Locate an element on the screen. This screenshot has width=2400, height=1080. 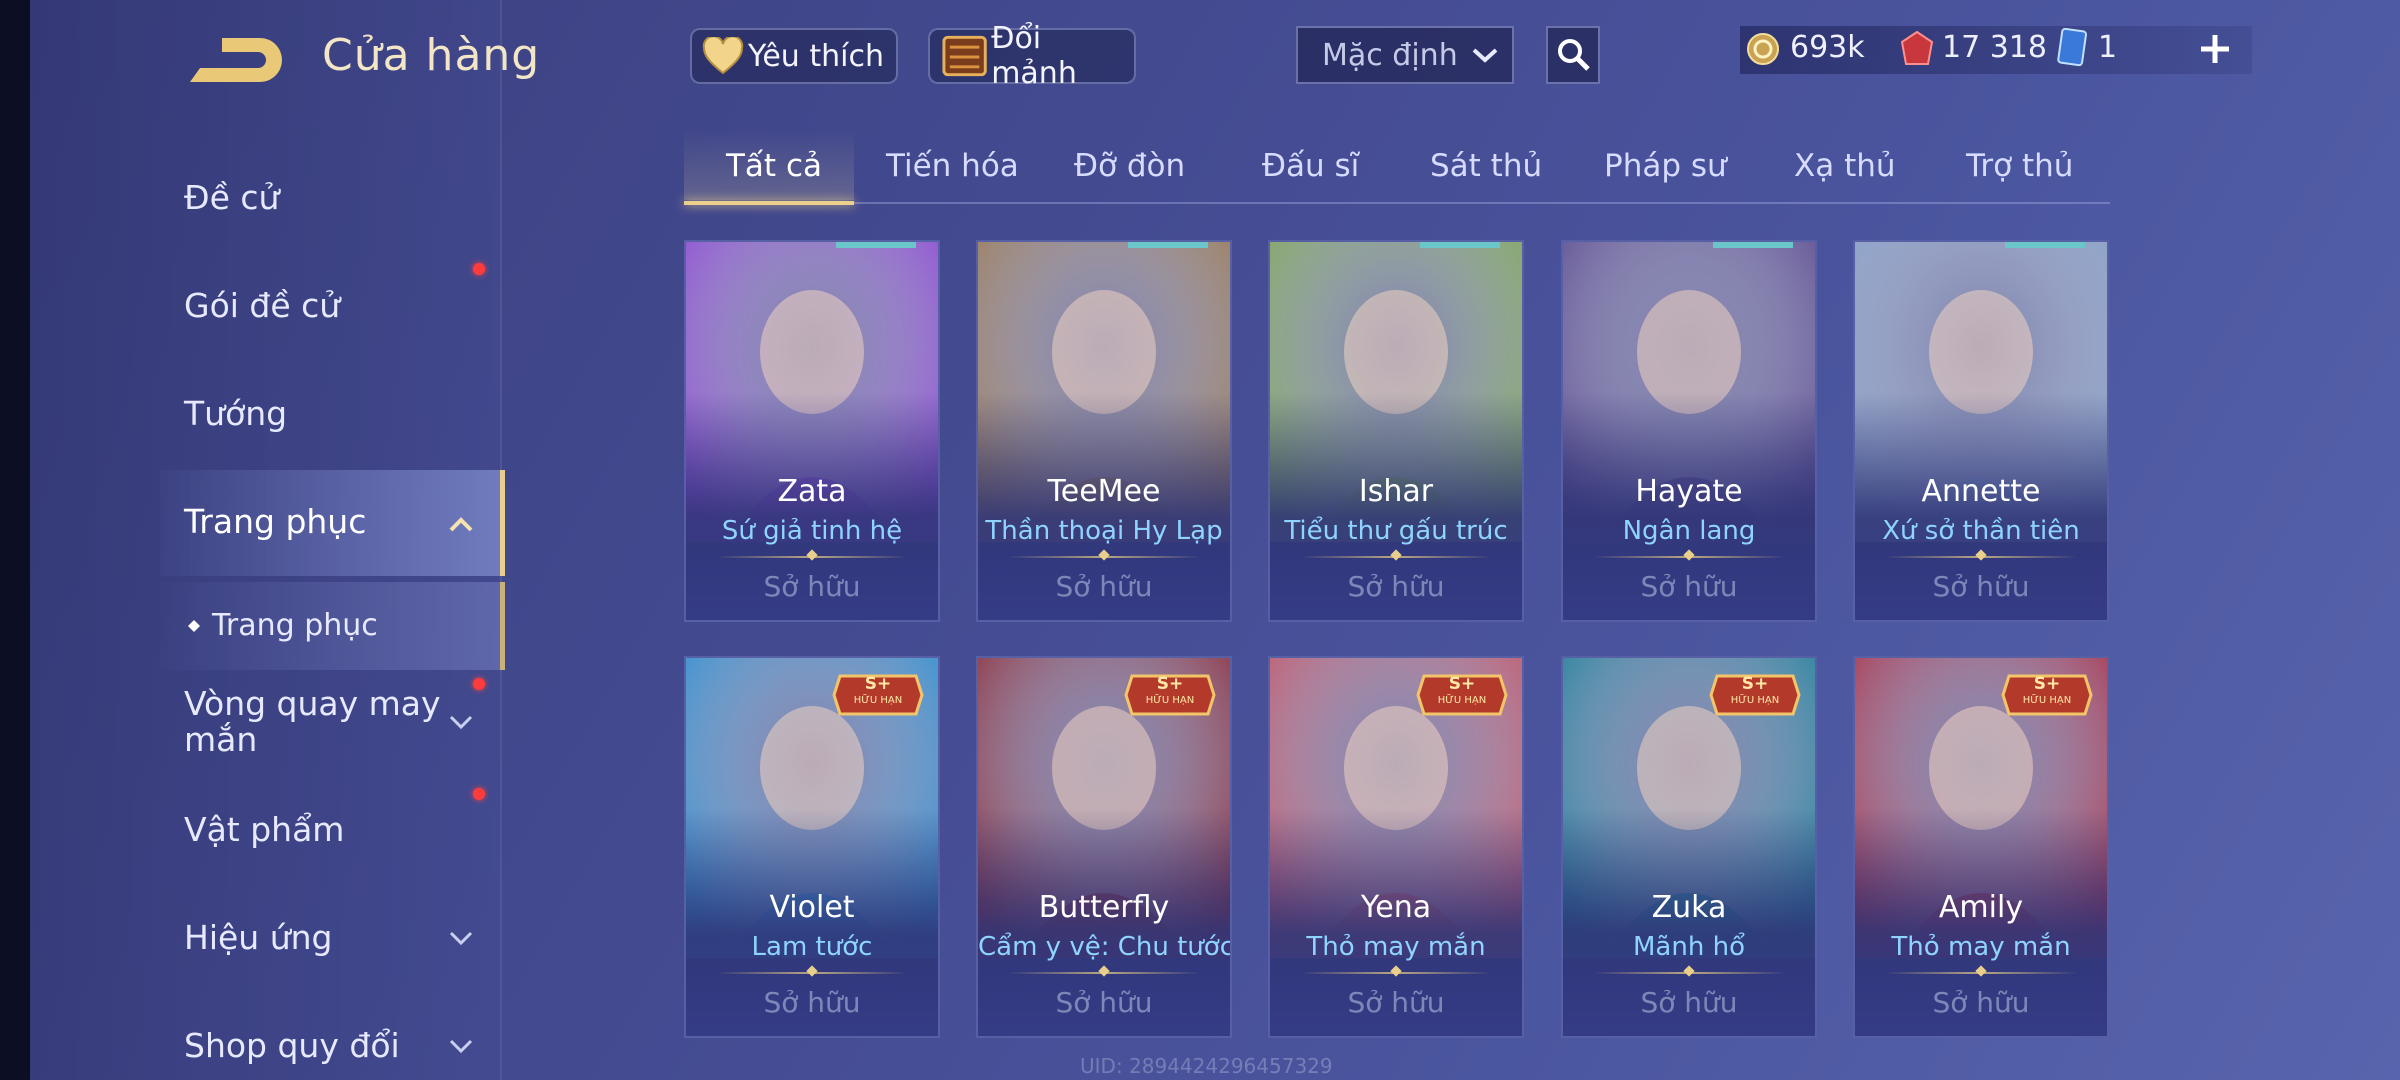
tab-xa-thu: Xạ thủ is located at coordinates (1845, 166).